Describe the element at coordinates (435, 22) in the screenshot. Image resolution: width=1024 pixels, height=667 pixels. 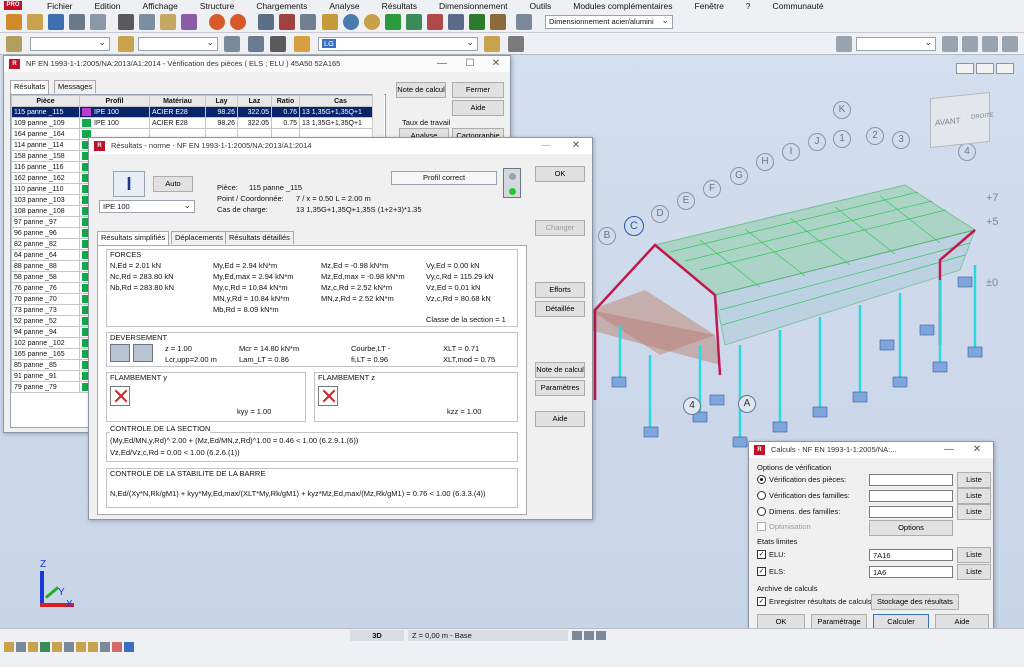
I see `bar-icon` at that location.